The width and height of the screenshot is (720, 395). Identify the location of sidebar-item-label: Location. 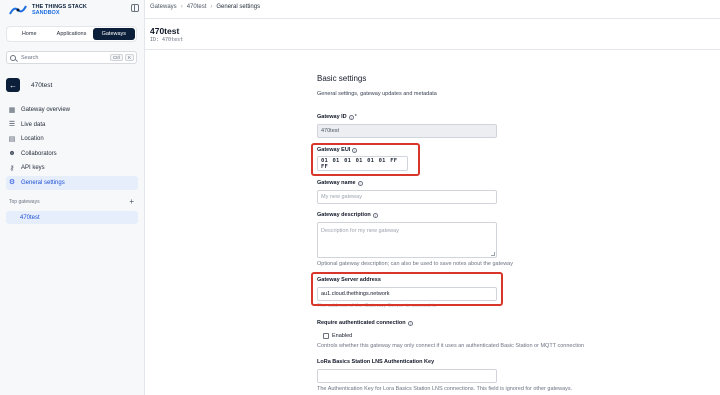
(32, 139).